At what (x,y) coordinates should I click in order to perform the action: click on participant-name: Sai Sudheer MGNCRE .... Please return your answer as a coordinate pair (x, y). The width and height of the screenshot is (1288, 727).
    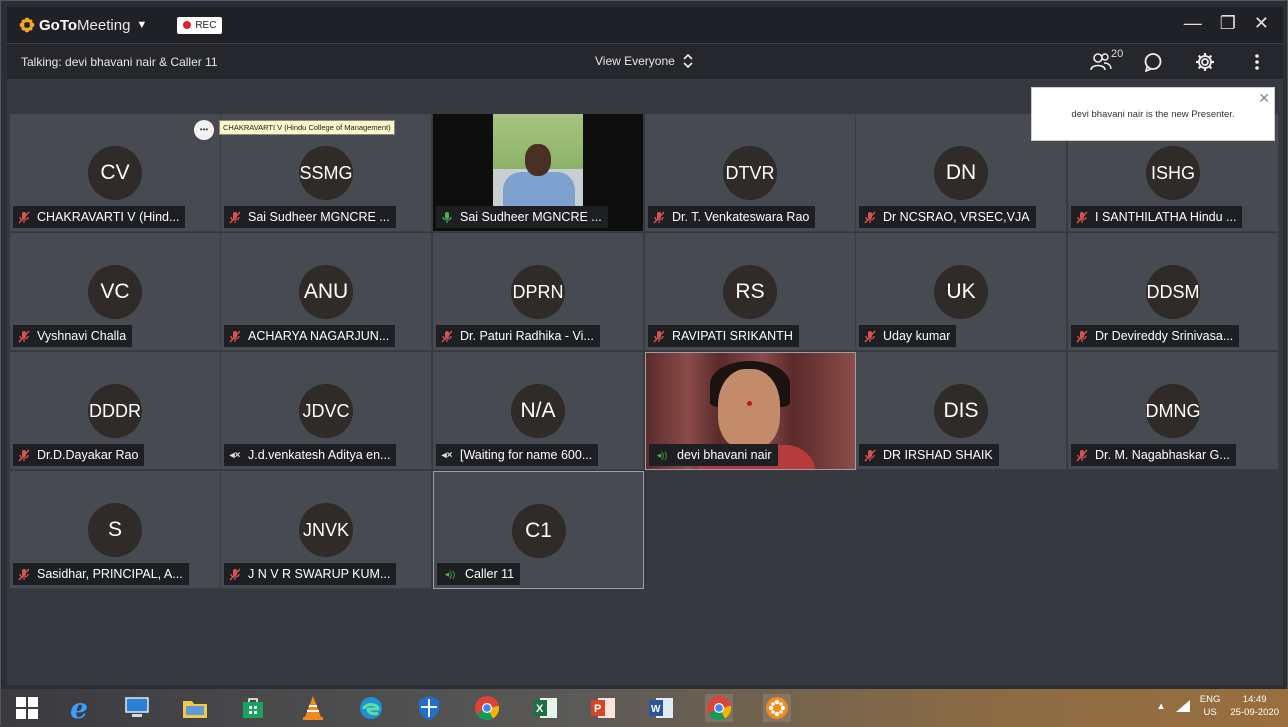
    Looking at the image, I should click on (319, 217).